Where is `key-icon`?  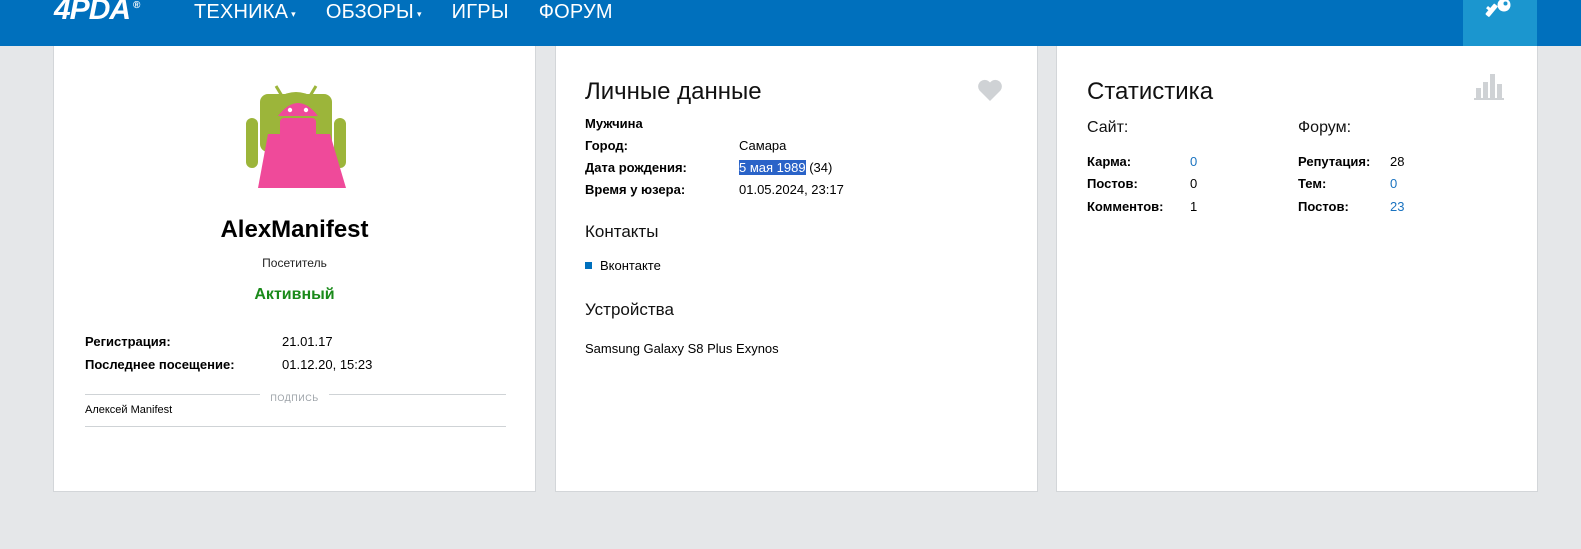
key-icon is located at coordinates (1498, 8).